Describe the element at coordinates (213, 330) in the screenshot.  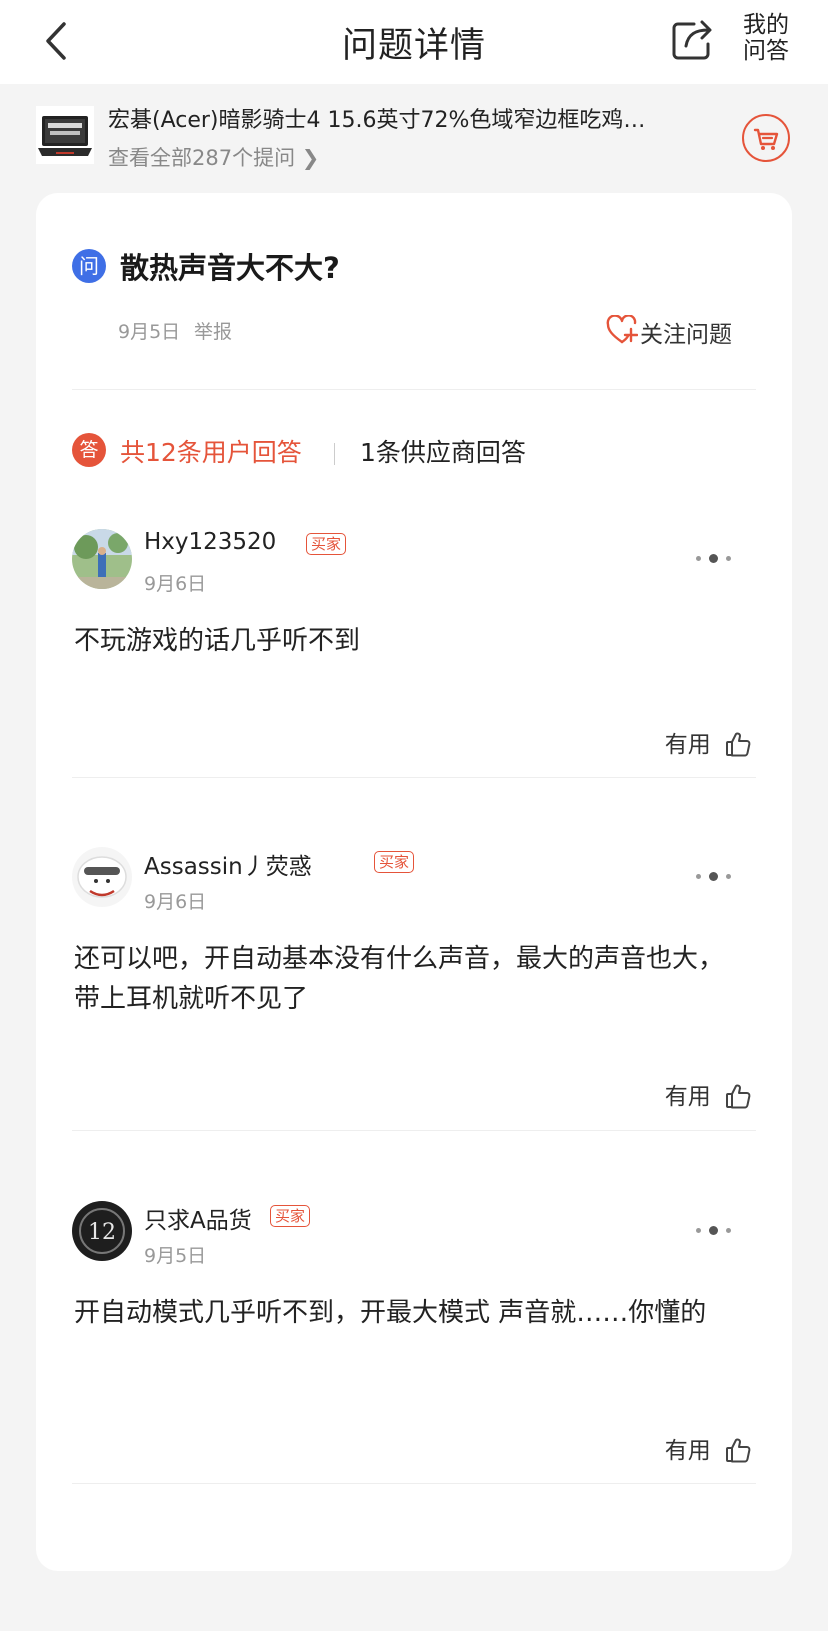
I see `report-link: 举报` at that location.